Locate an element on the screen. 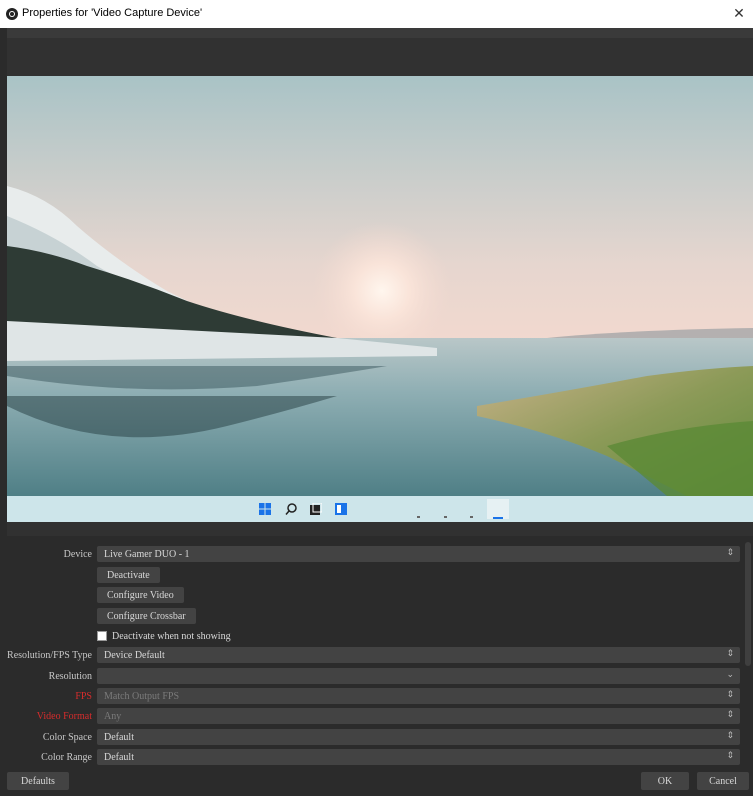 This screenshot has height=796, width=753. window-title: Properties for 'Video Capture Device' is located at coordinates (112, 13).